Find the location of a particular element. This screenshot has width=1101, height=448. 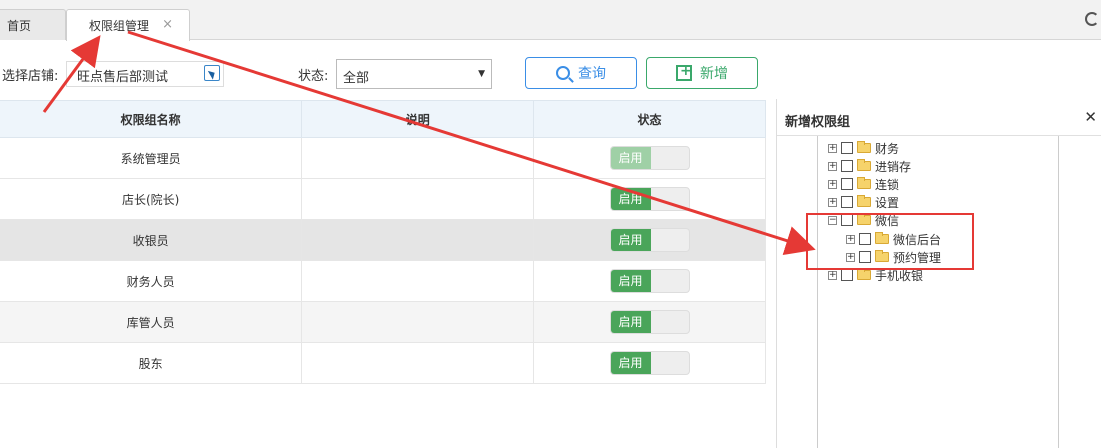

query-button: 查询 is located at coordinates (581, 73).